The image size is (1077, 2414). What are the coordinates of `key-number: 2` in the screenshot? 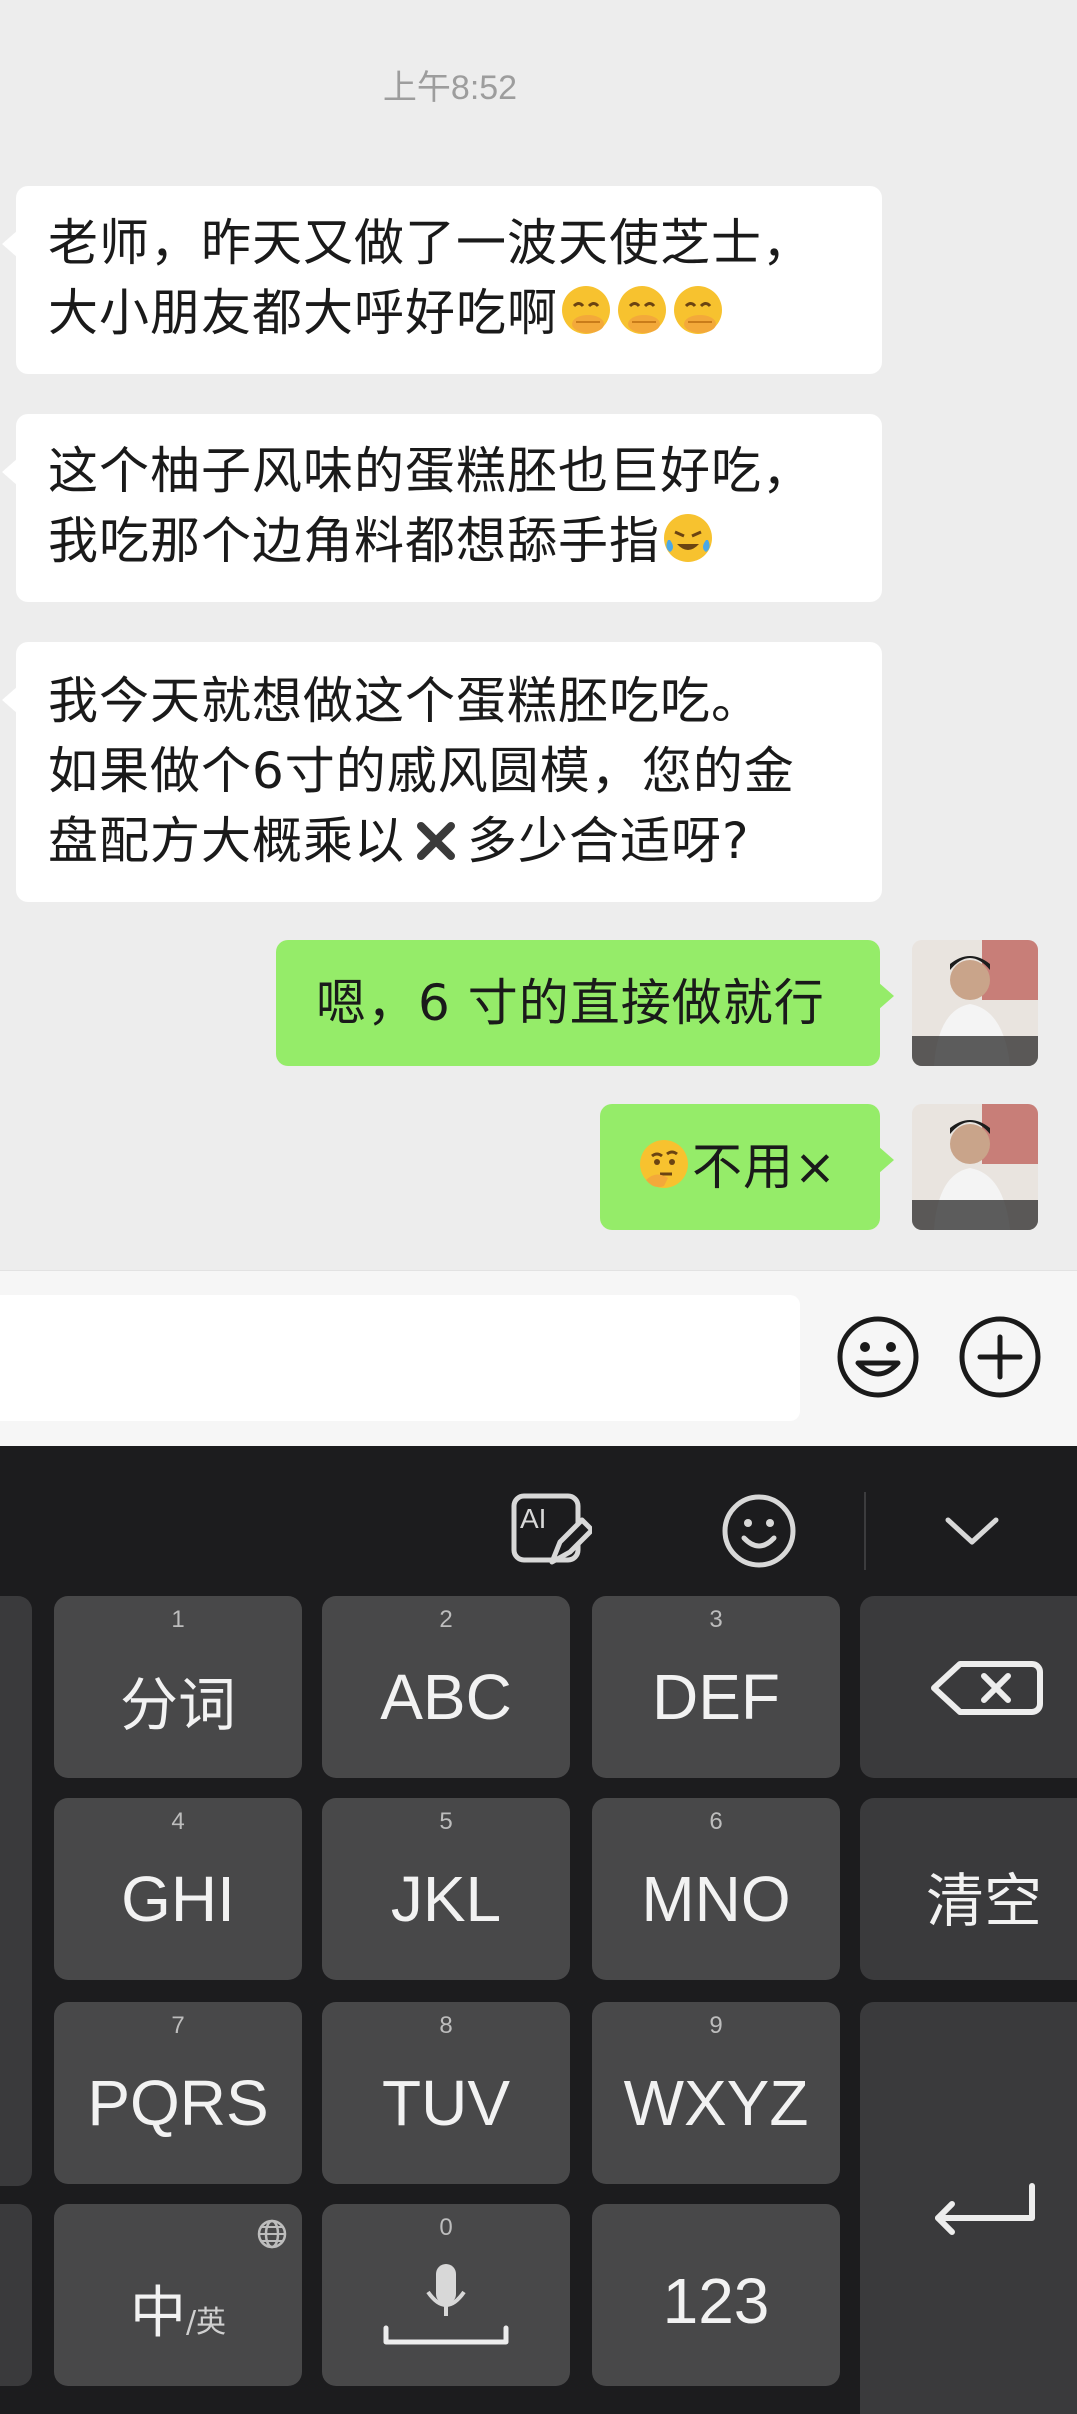 It's located at (446, 1619).